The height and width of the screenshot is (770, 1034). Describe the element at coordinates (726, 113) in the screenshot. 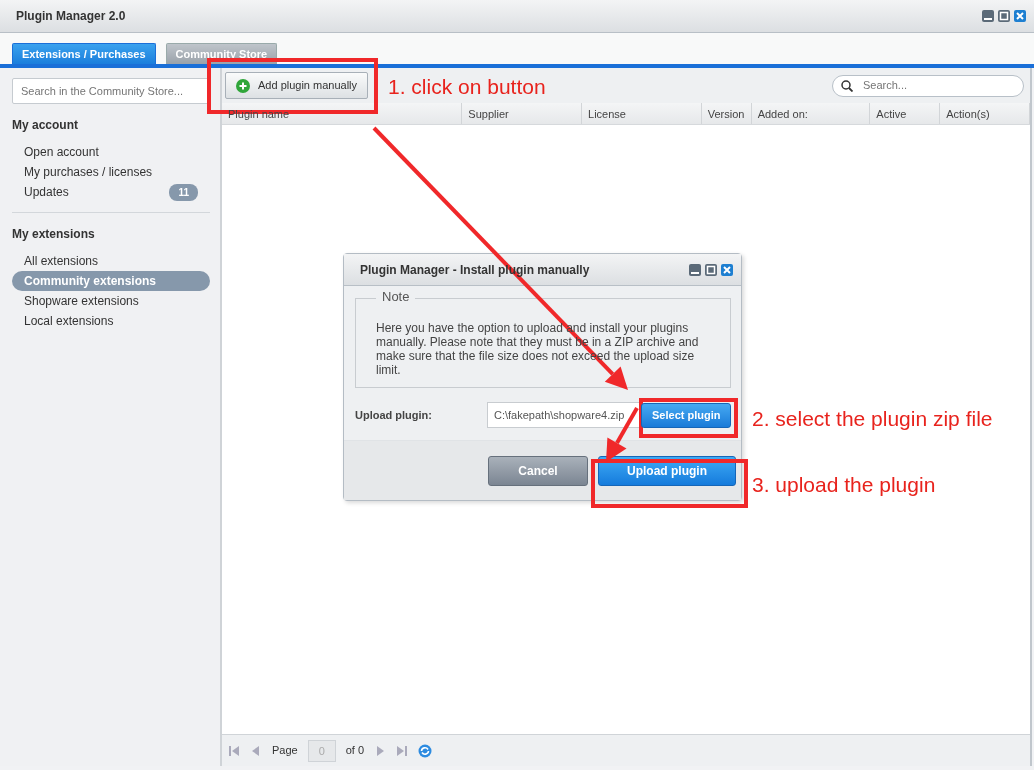

I see `column-header: Version` at that location.